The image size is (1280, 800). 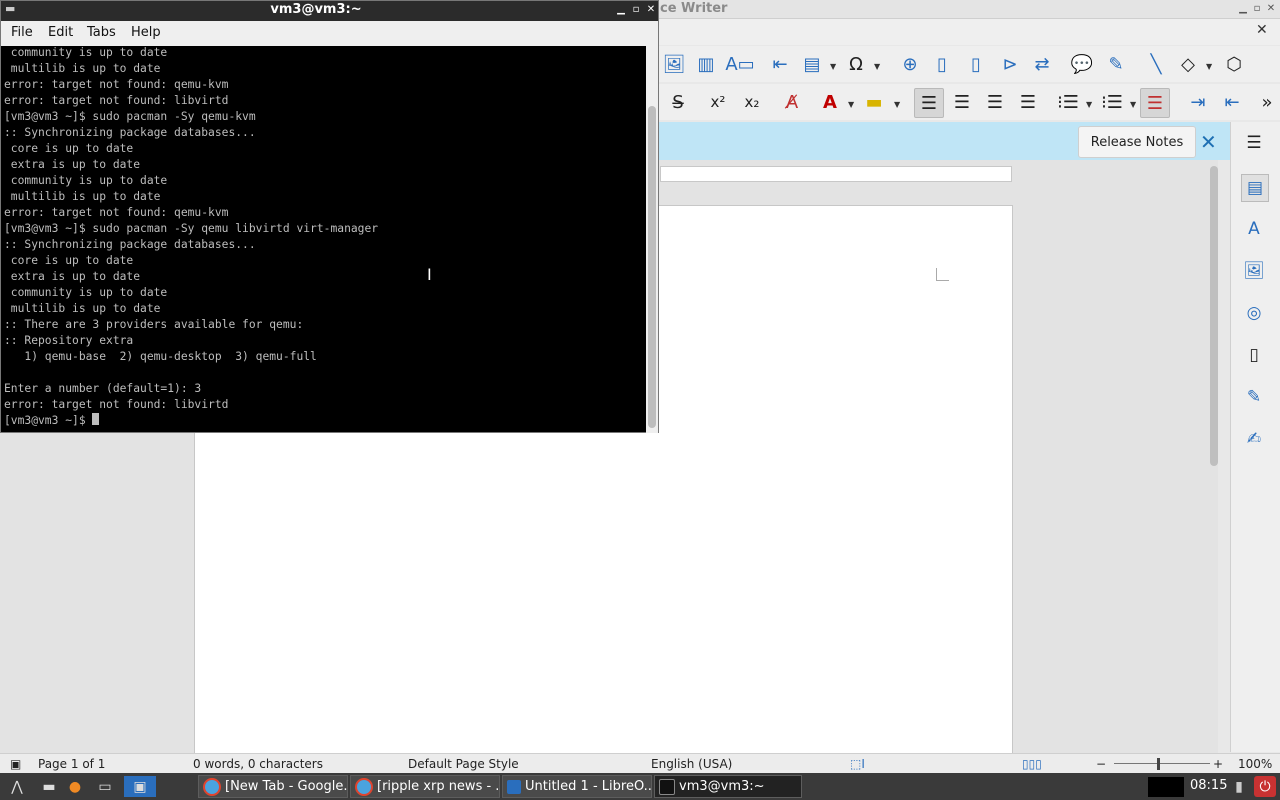 What do you see at coordinates (1068, 102) in the screenshot?
I see `unordered-list-icon: ⁝☰` at bounding box center [1068, 102].